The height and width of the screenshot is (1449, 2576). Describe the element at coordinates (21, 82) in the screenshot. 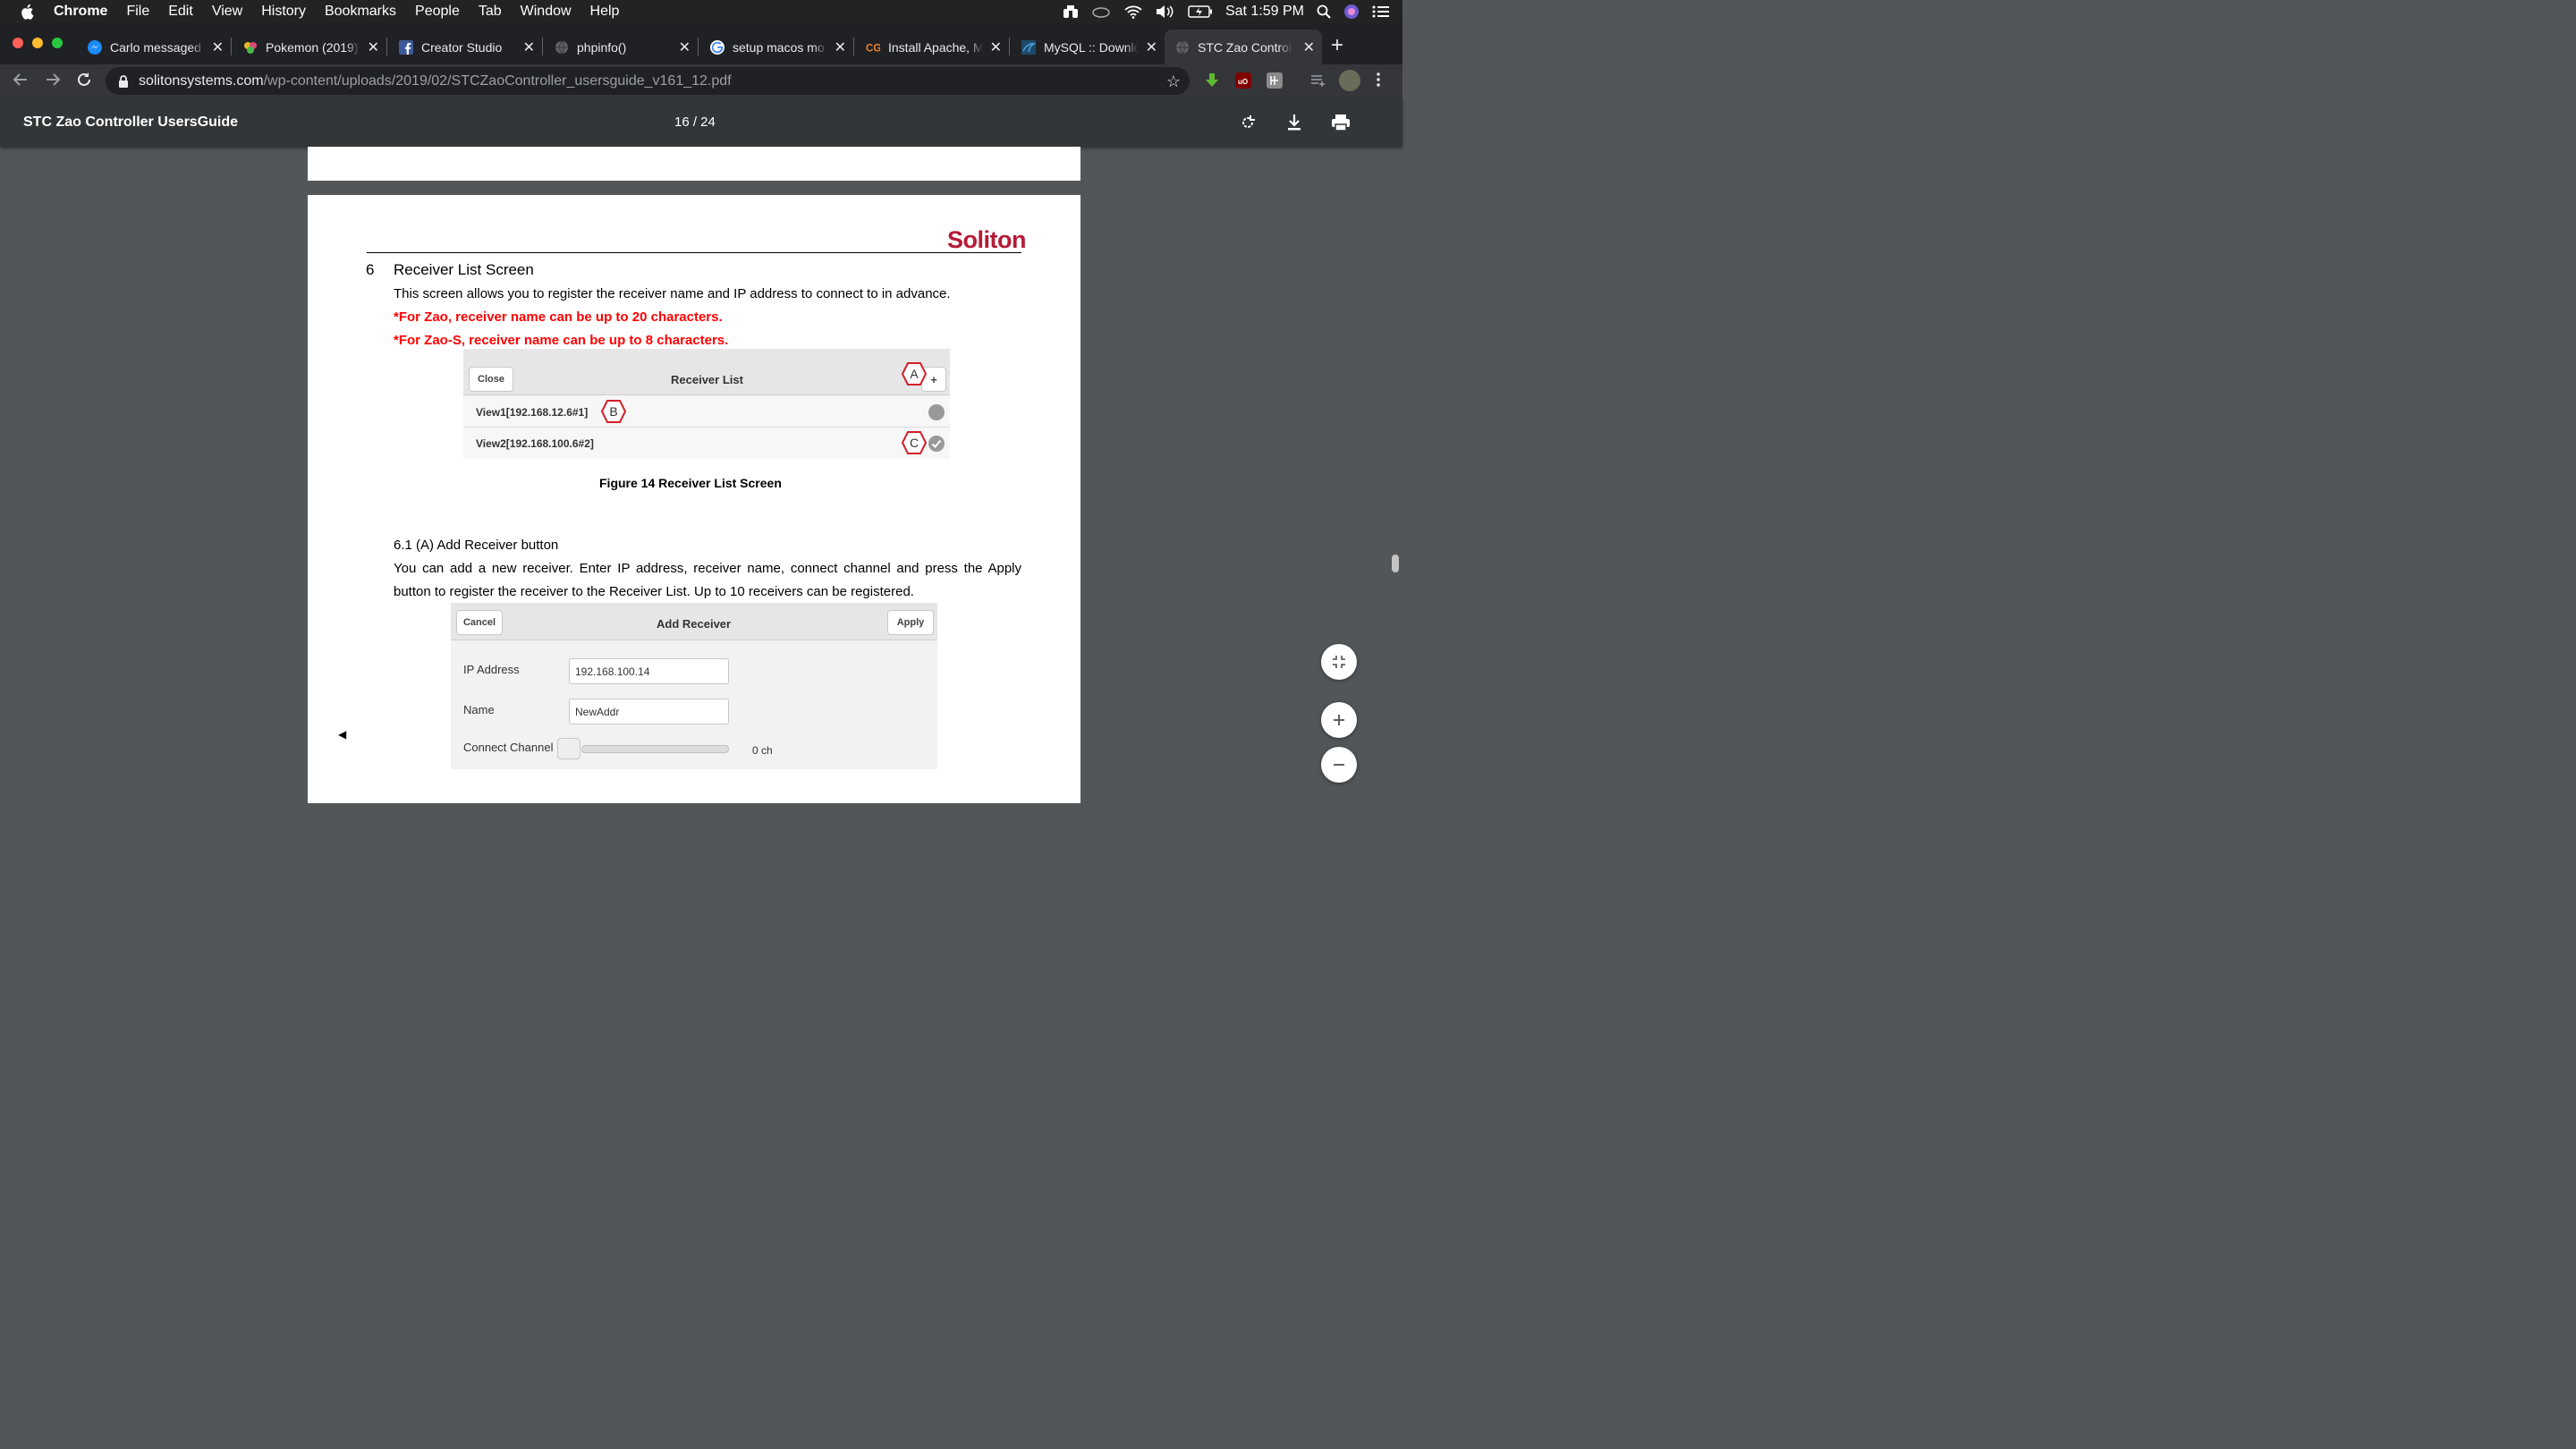

I see `back-arrow-icon` at that location.